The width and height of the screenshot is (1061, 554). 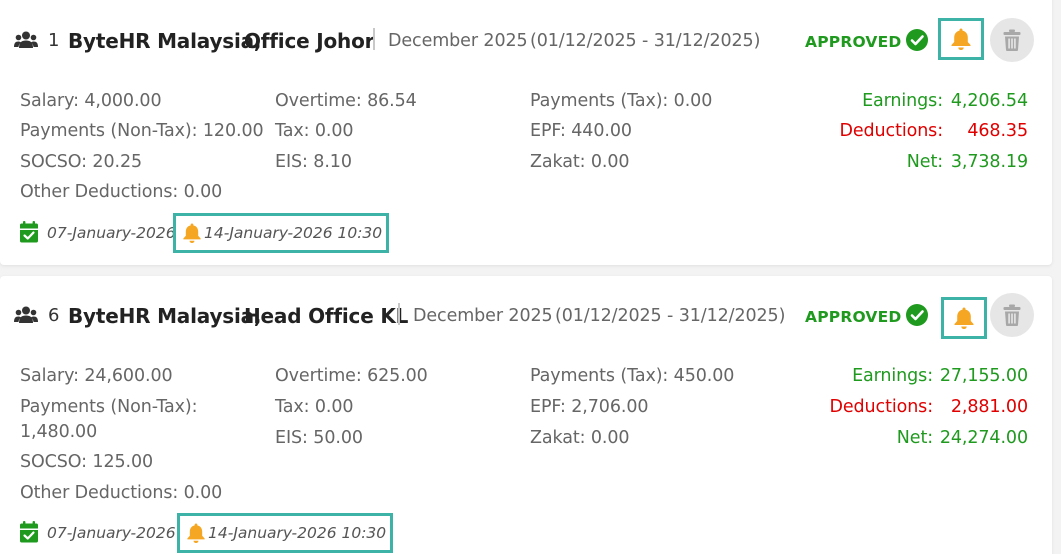 I want to click on epf-field: EPF: 2,706.00, so click(x=589, y=407).